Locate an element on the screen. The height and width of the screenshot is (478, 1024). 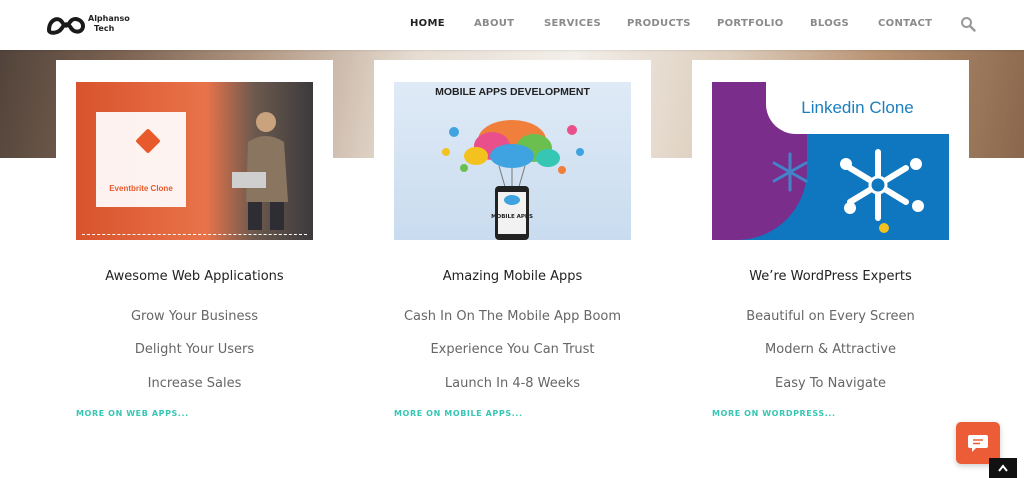
eventbrite-logo-icon is located at coordinates (148, 141).